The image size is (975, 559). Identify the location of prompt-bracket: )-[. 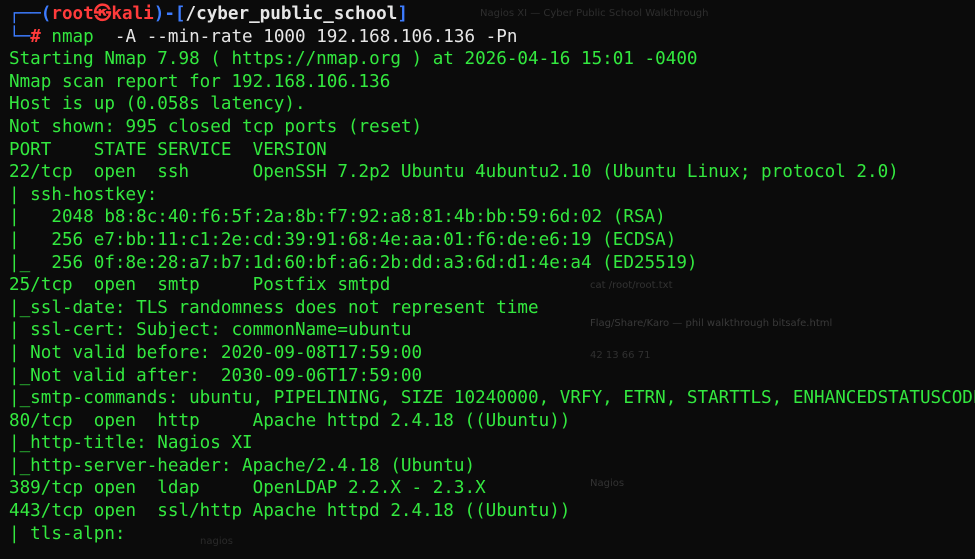
(169, 14).